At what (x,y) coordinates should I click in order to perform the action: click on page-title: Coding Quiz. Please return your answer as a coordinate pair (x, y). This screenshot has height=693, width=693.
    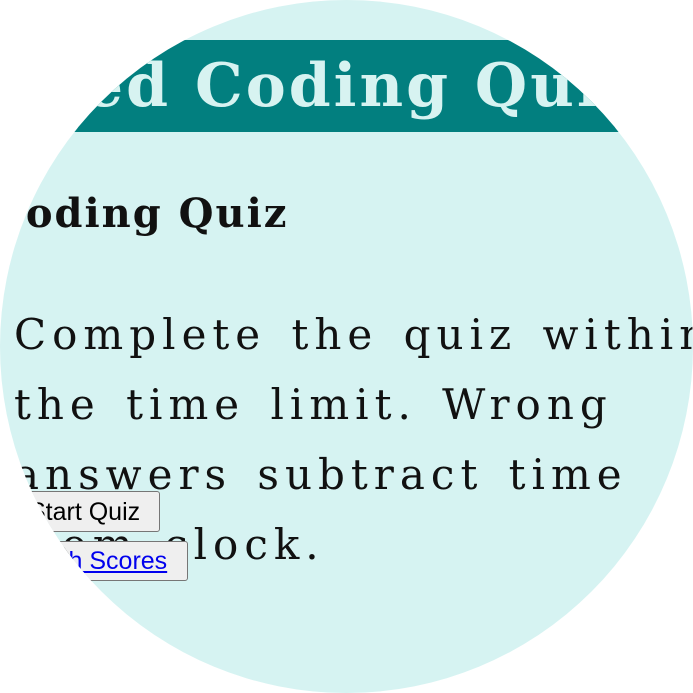
    Looking at the image, I should click on (144, 213).